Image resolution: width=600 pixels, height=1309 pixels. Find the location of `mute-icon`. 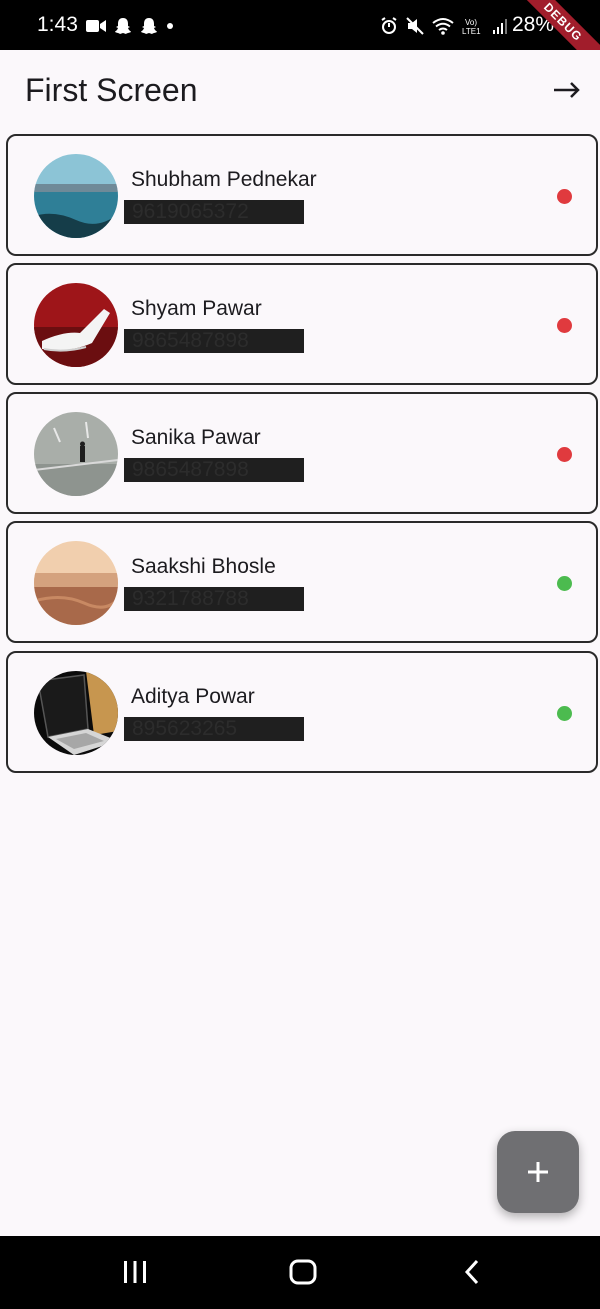

mute-icon is located at coordinates (415, 26).